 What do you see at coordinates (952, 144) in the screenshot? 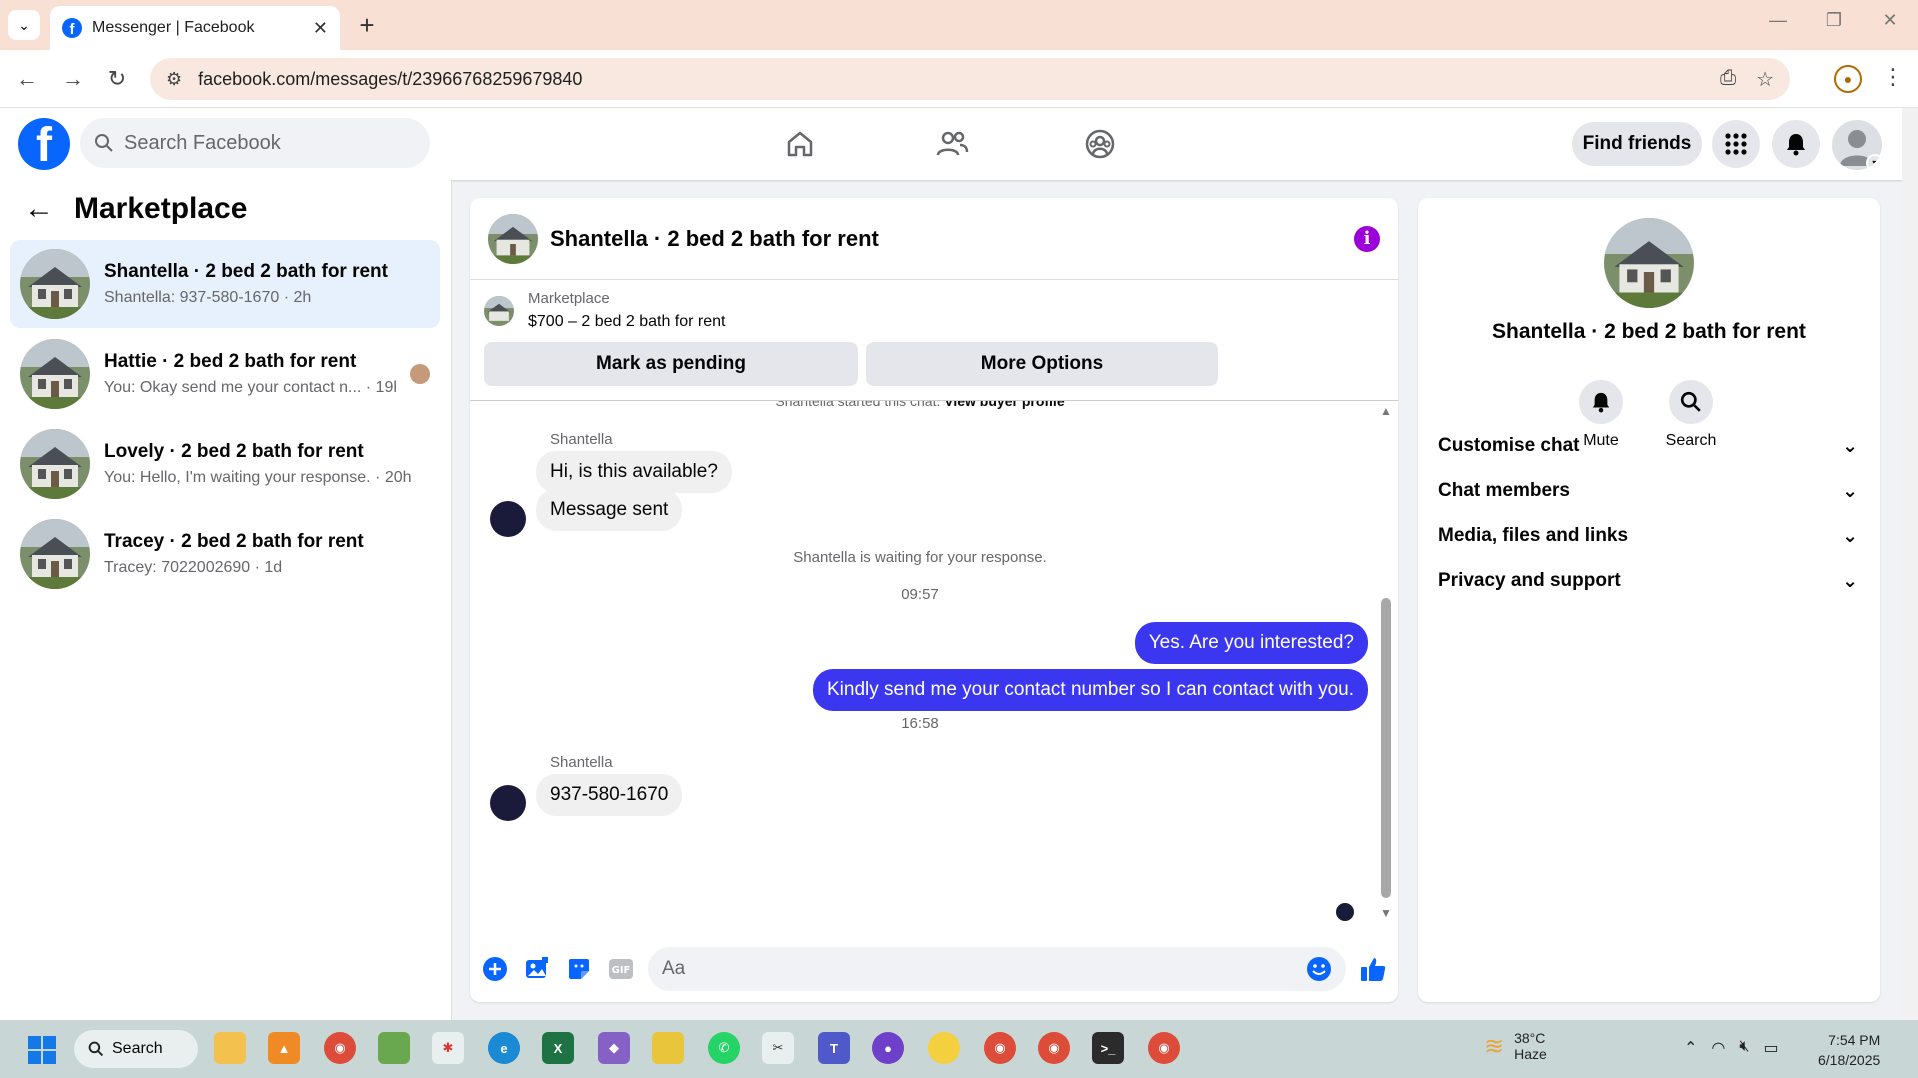
I see `friends-icon` at bounding box center [952, 144].